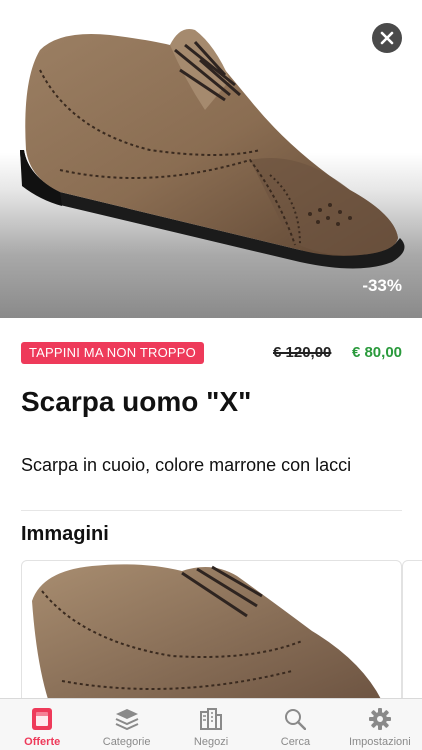  I want to click on tab-categorie: Categorie, so click(126, 724).